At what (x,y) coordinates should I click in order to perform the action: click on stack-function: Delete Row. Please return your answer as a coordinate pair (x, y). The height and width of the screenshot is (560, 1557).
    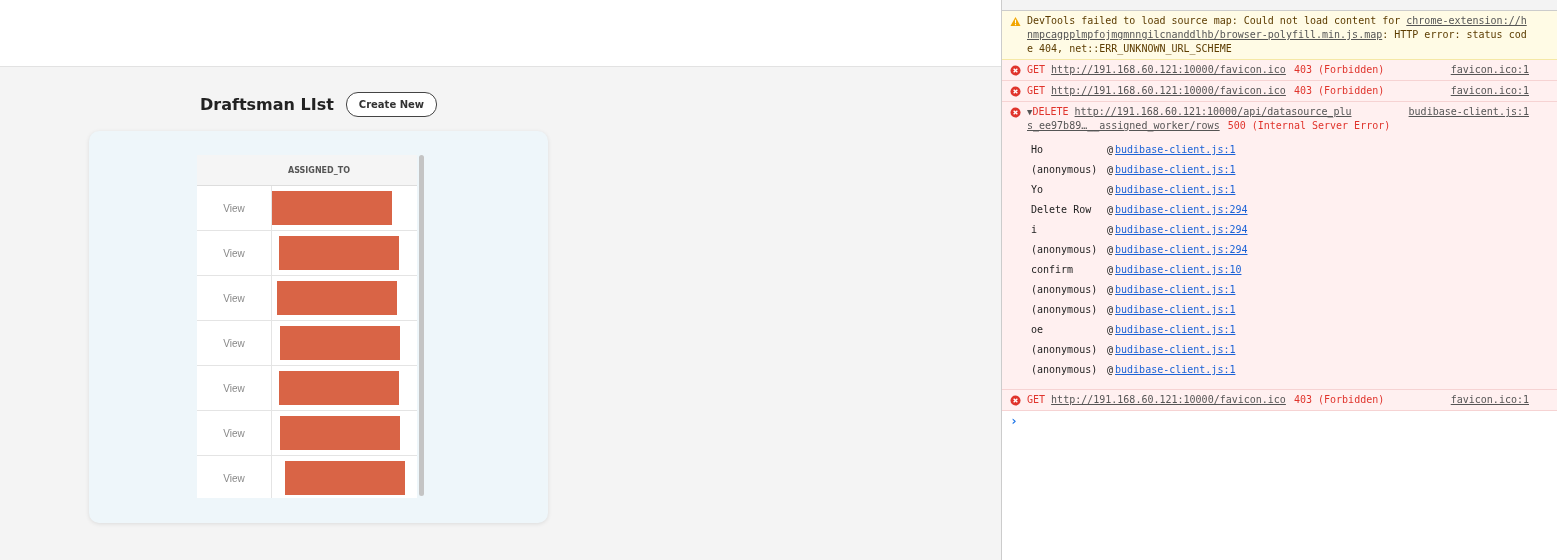
    Looking at the image, I should click on (1061, 210).